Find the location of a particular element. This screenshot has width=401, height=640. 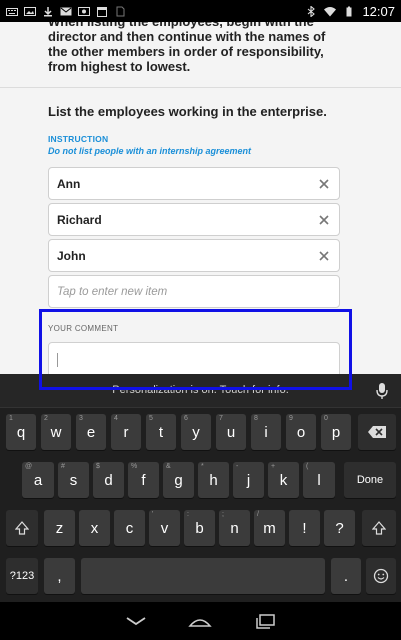

key-j: -j is located at coordinates (248, 480).